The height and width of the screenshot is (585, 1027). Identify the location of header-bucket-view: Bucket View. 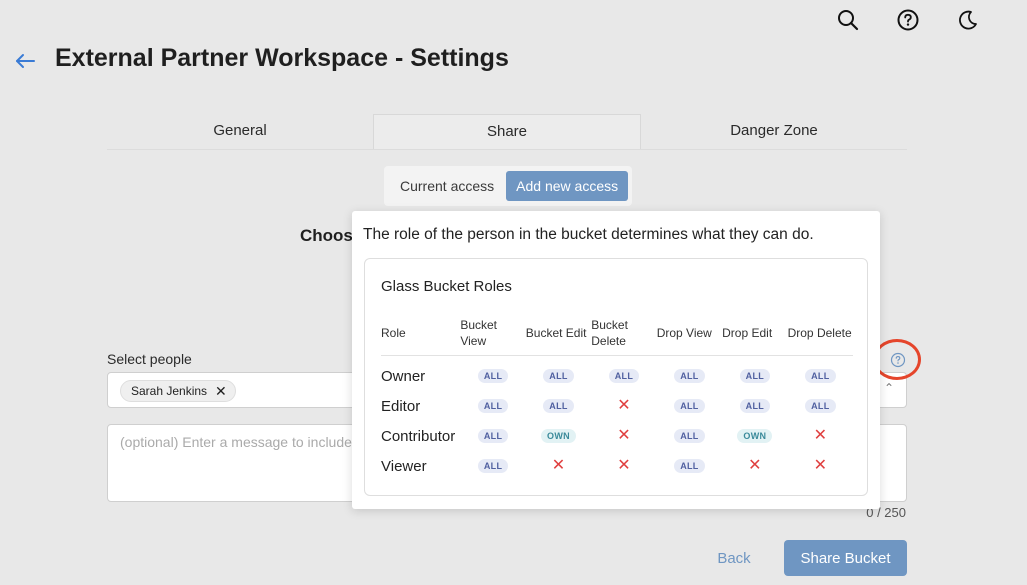
(479, 333).